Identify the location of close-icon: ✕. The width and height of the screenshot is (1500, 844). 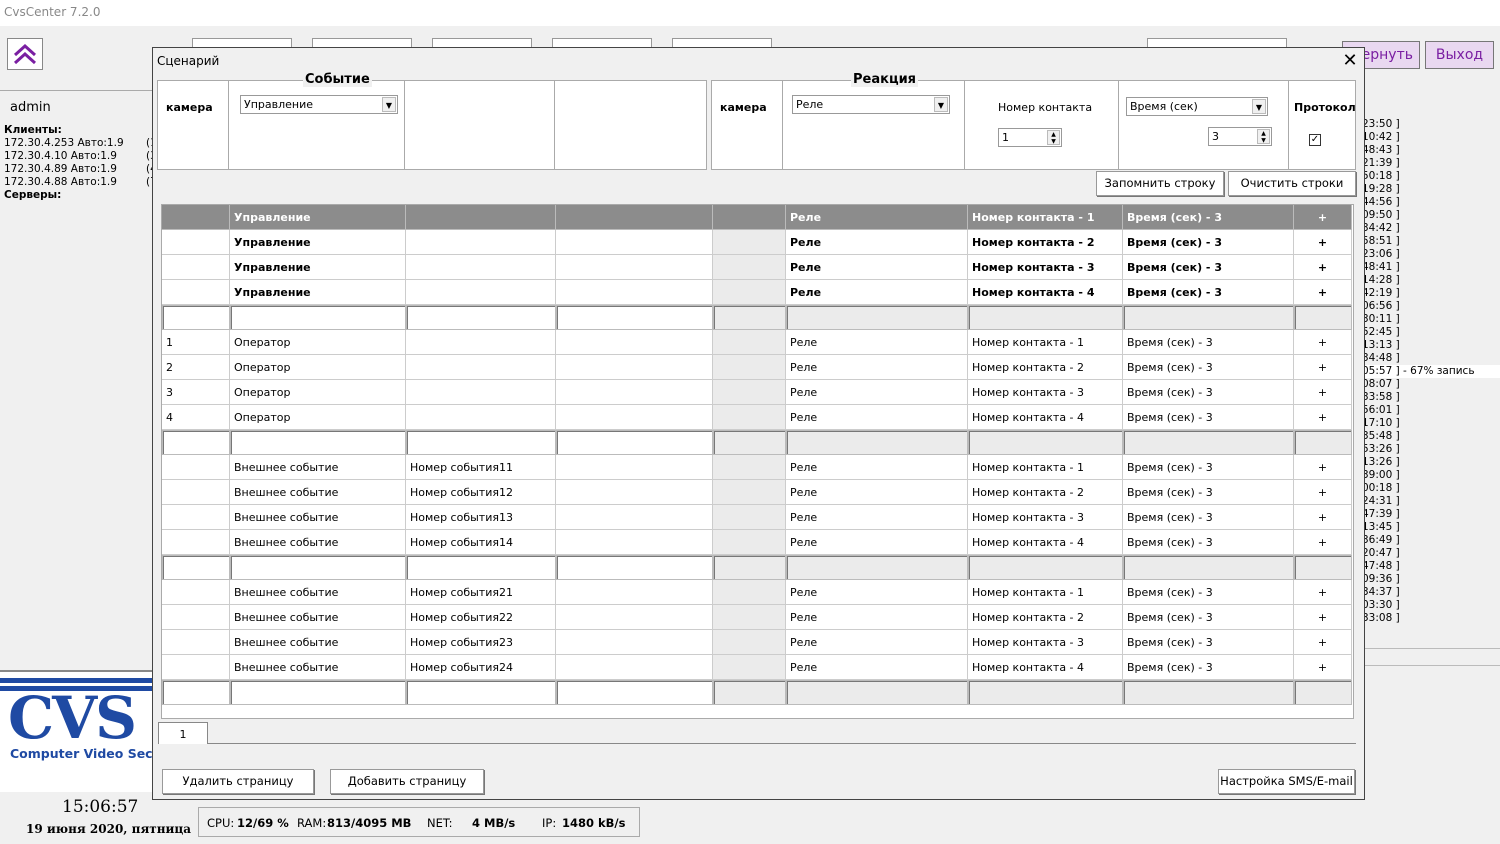
(1350, 61).